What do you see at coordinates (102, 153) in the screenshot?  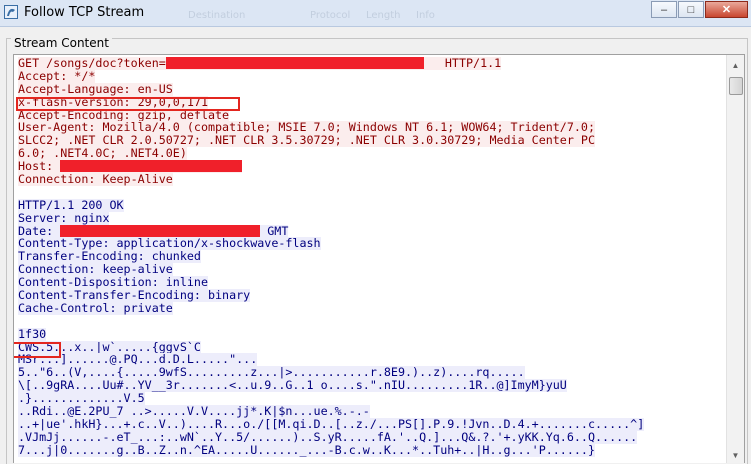 I see `req-user-agent-3-segment: 6.0; .NET4.0C; .NET4.0E)` at bounding box center [102, 153].